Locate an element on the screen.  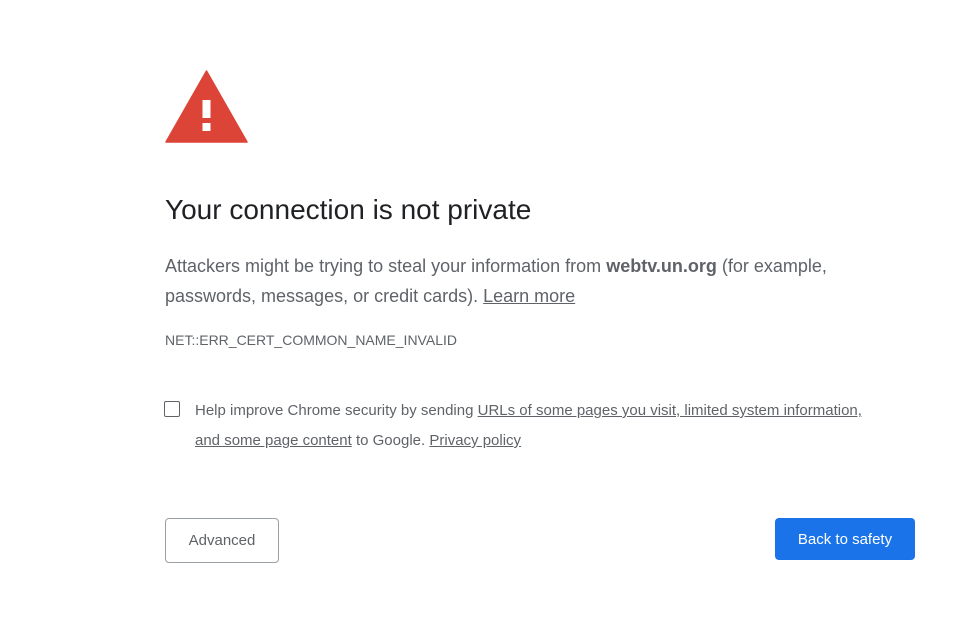
optin-text-prefix: Help improve Chrome security by sending is located at coordinates (336, 410).